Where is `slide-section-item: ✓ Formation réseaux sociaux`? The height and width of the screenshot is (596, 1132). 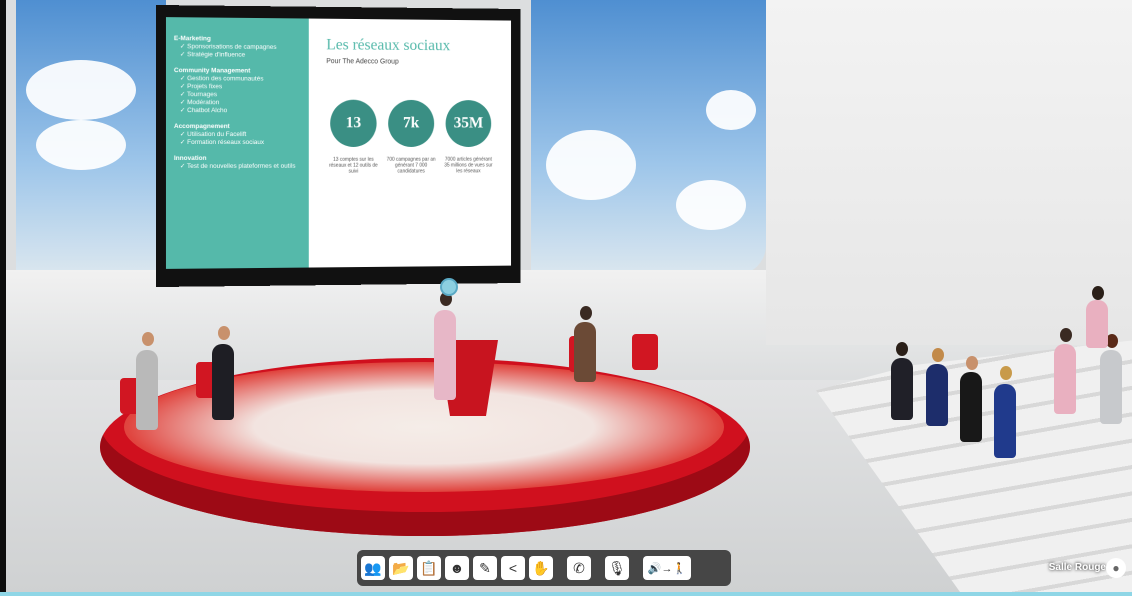 slide-section-item: ✓ Formation réseaux sociaux is located at coordinates (237, 143).